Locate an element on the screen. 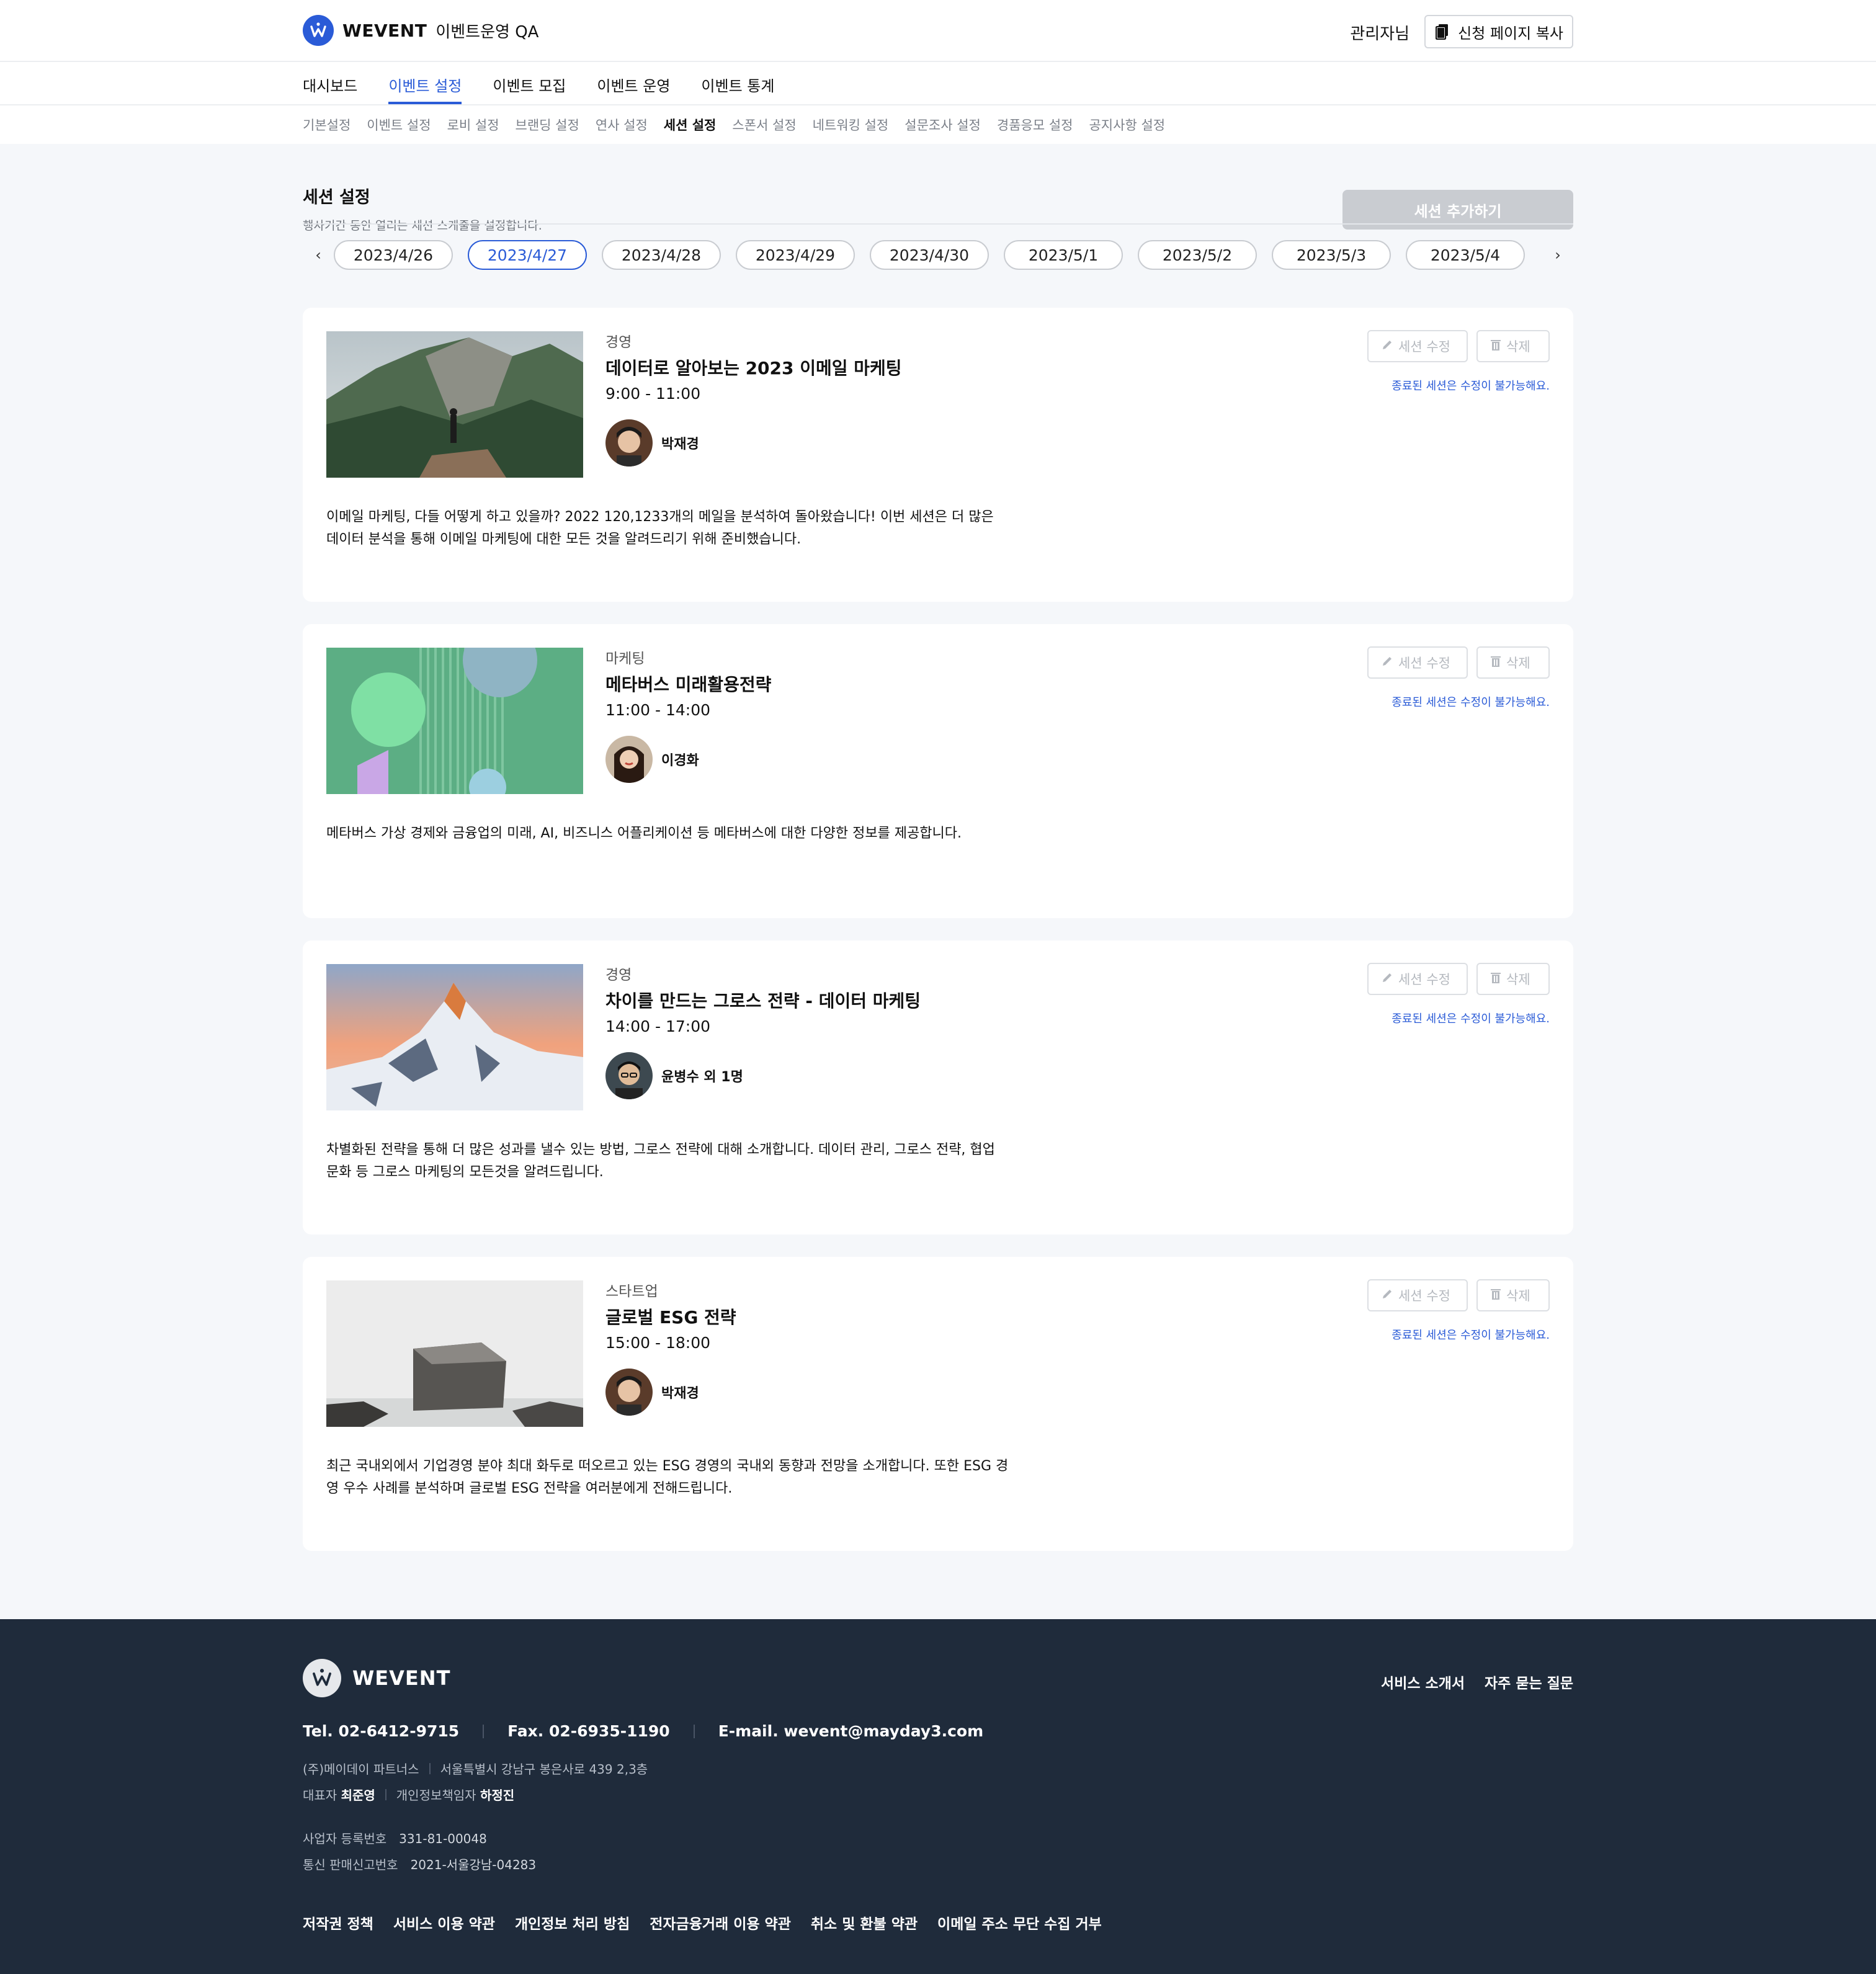  main-nav-item: 이벤트 설정 is located at coordinates (425, 83).